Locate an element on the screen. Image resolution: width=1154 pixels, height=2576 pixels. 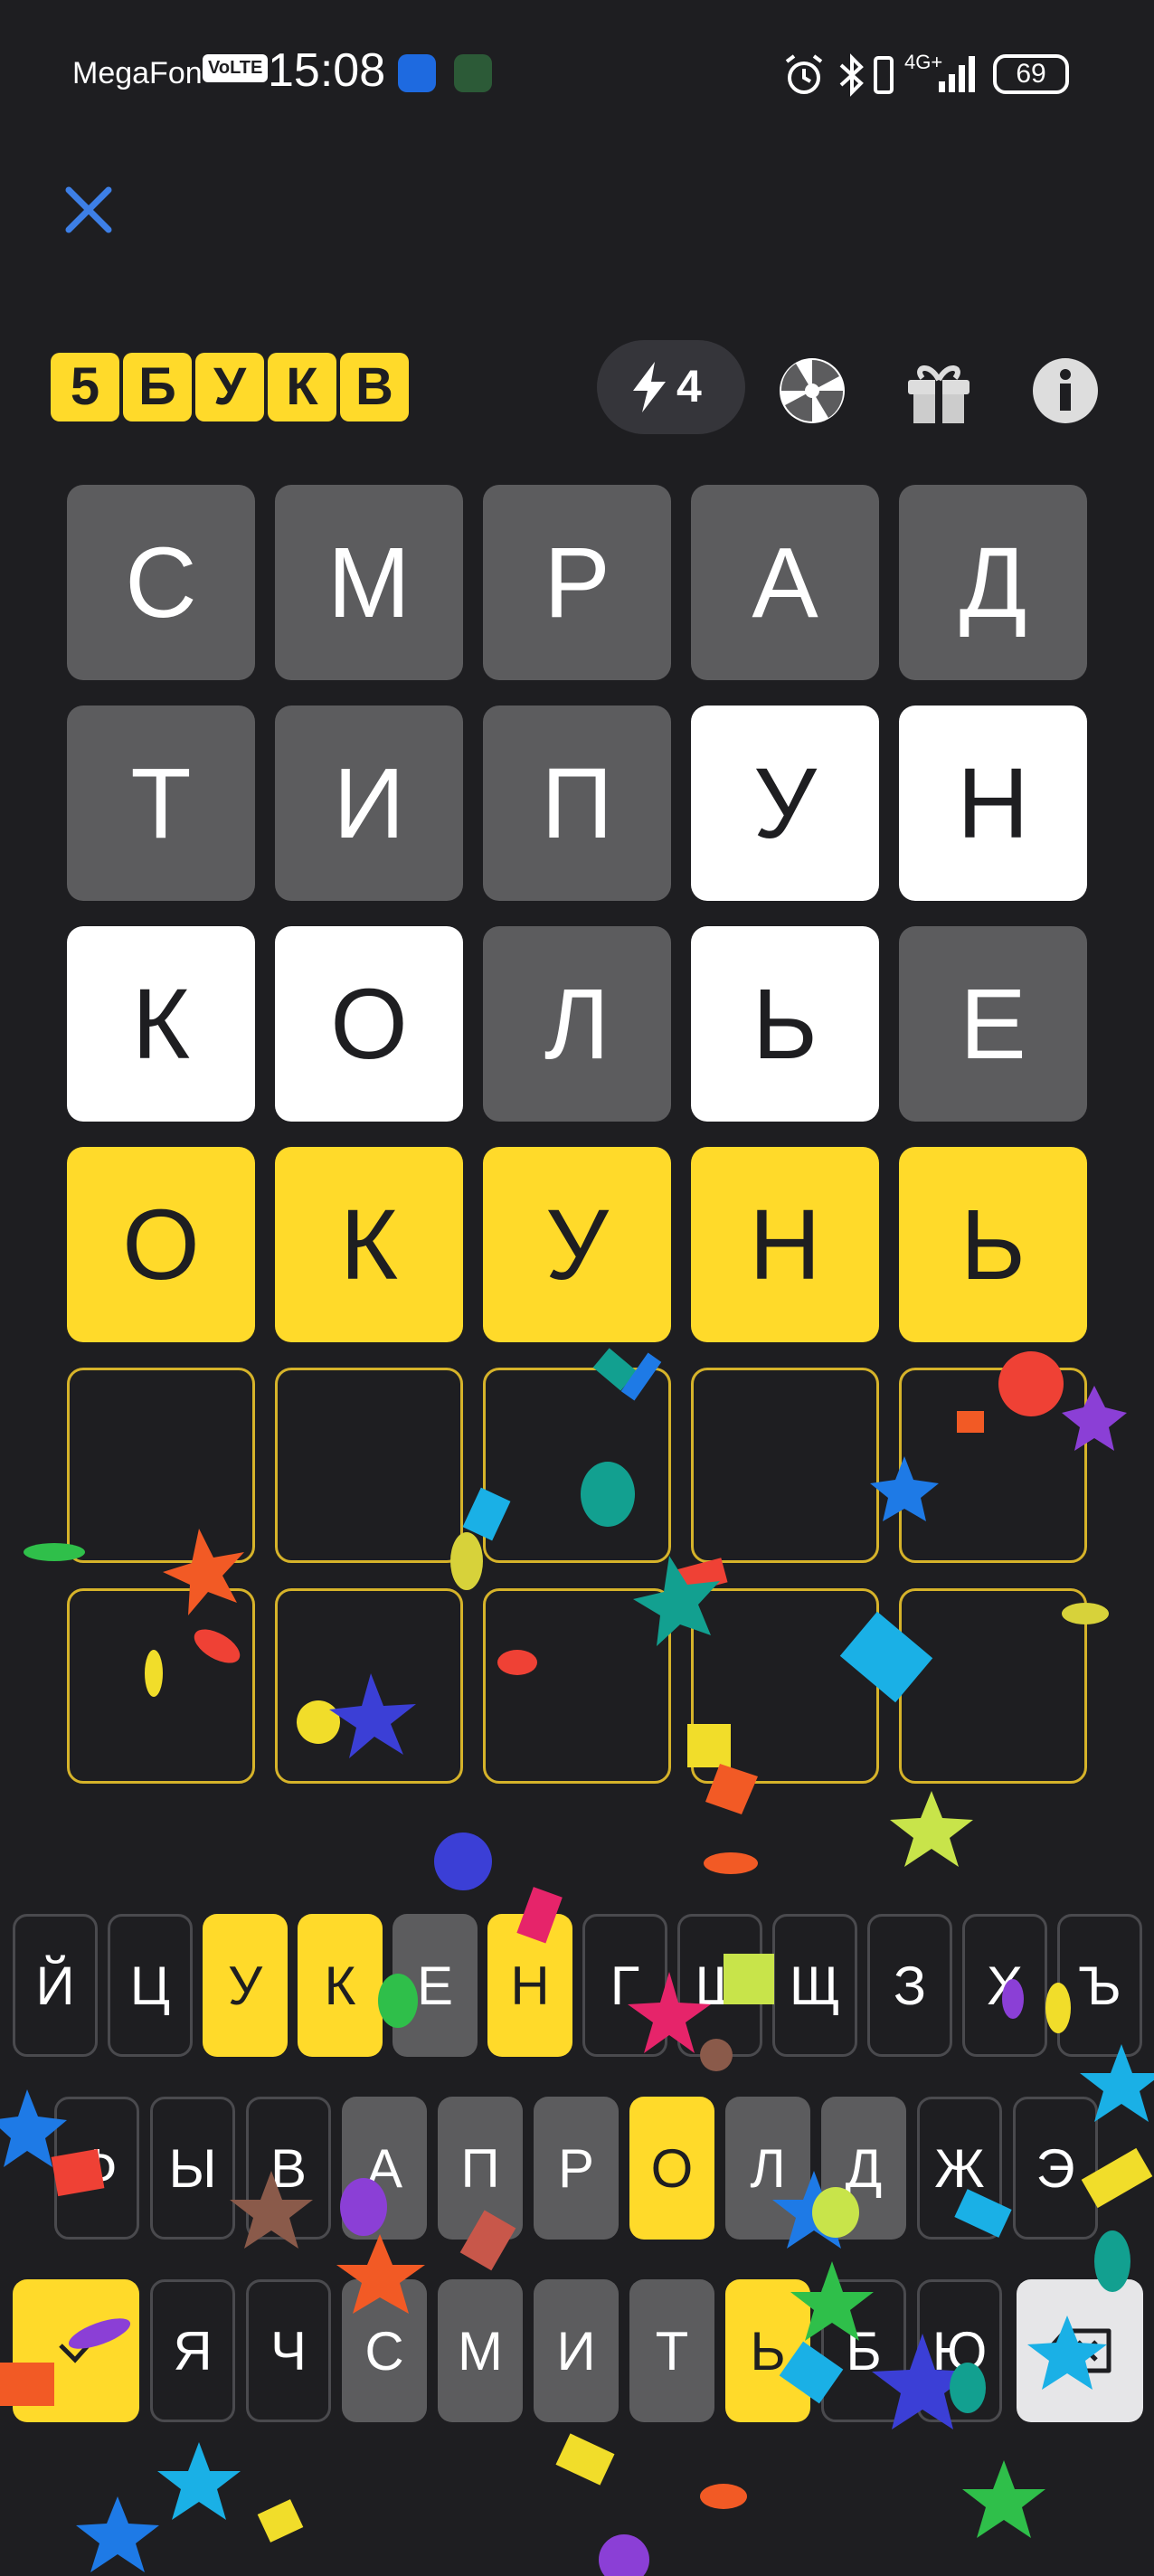
keyboard-key: К is located at coordinates (340, 1986).